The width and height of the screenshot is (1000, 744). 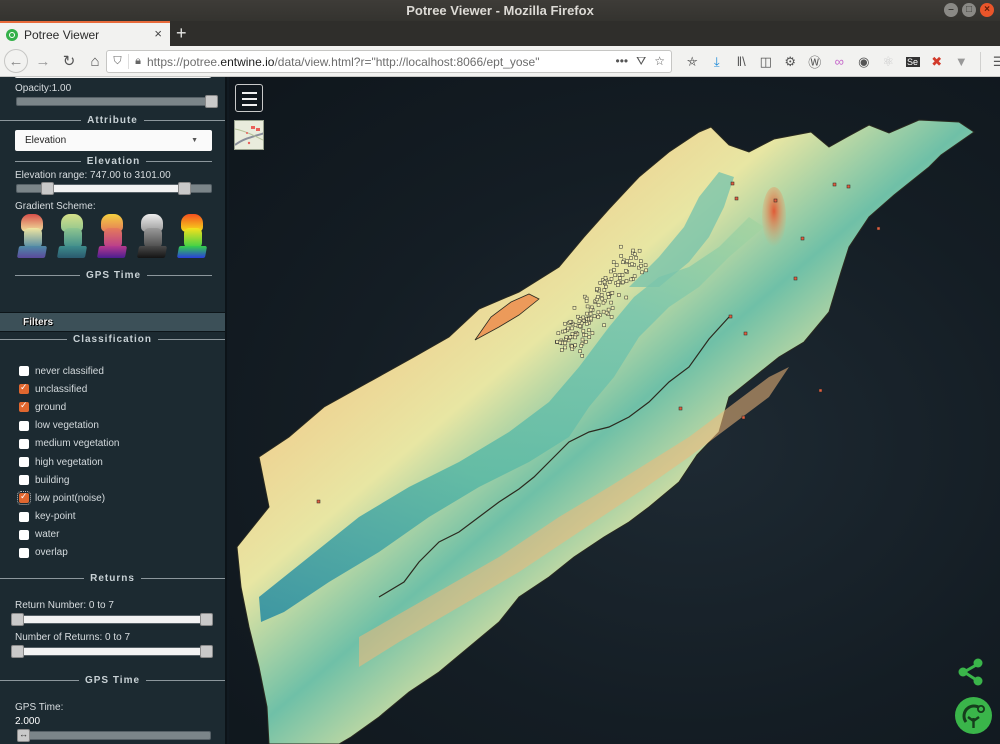 What do you see at coordinates (68, 498) in the screenshot?
I see `classification-item: low point(noise)` at bounding box center [68, 498].